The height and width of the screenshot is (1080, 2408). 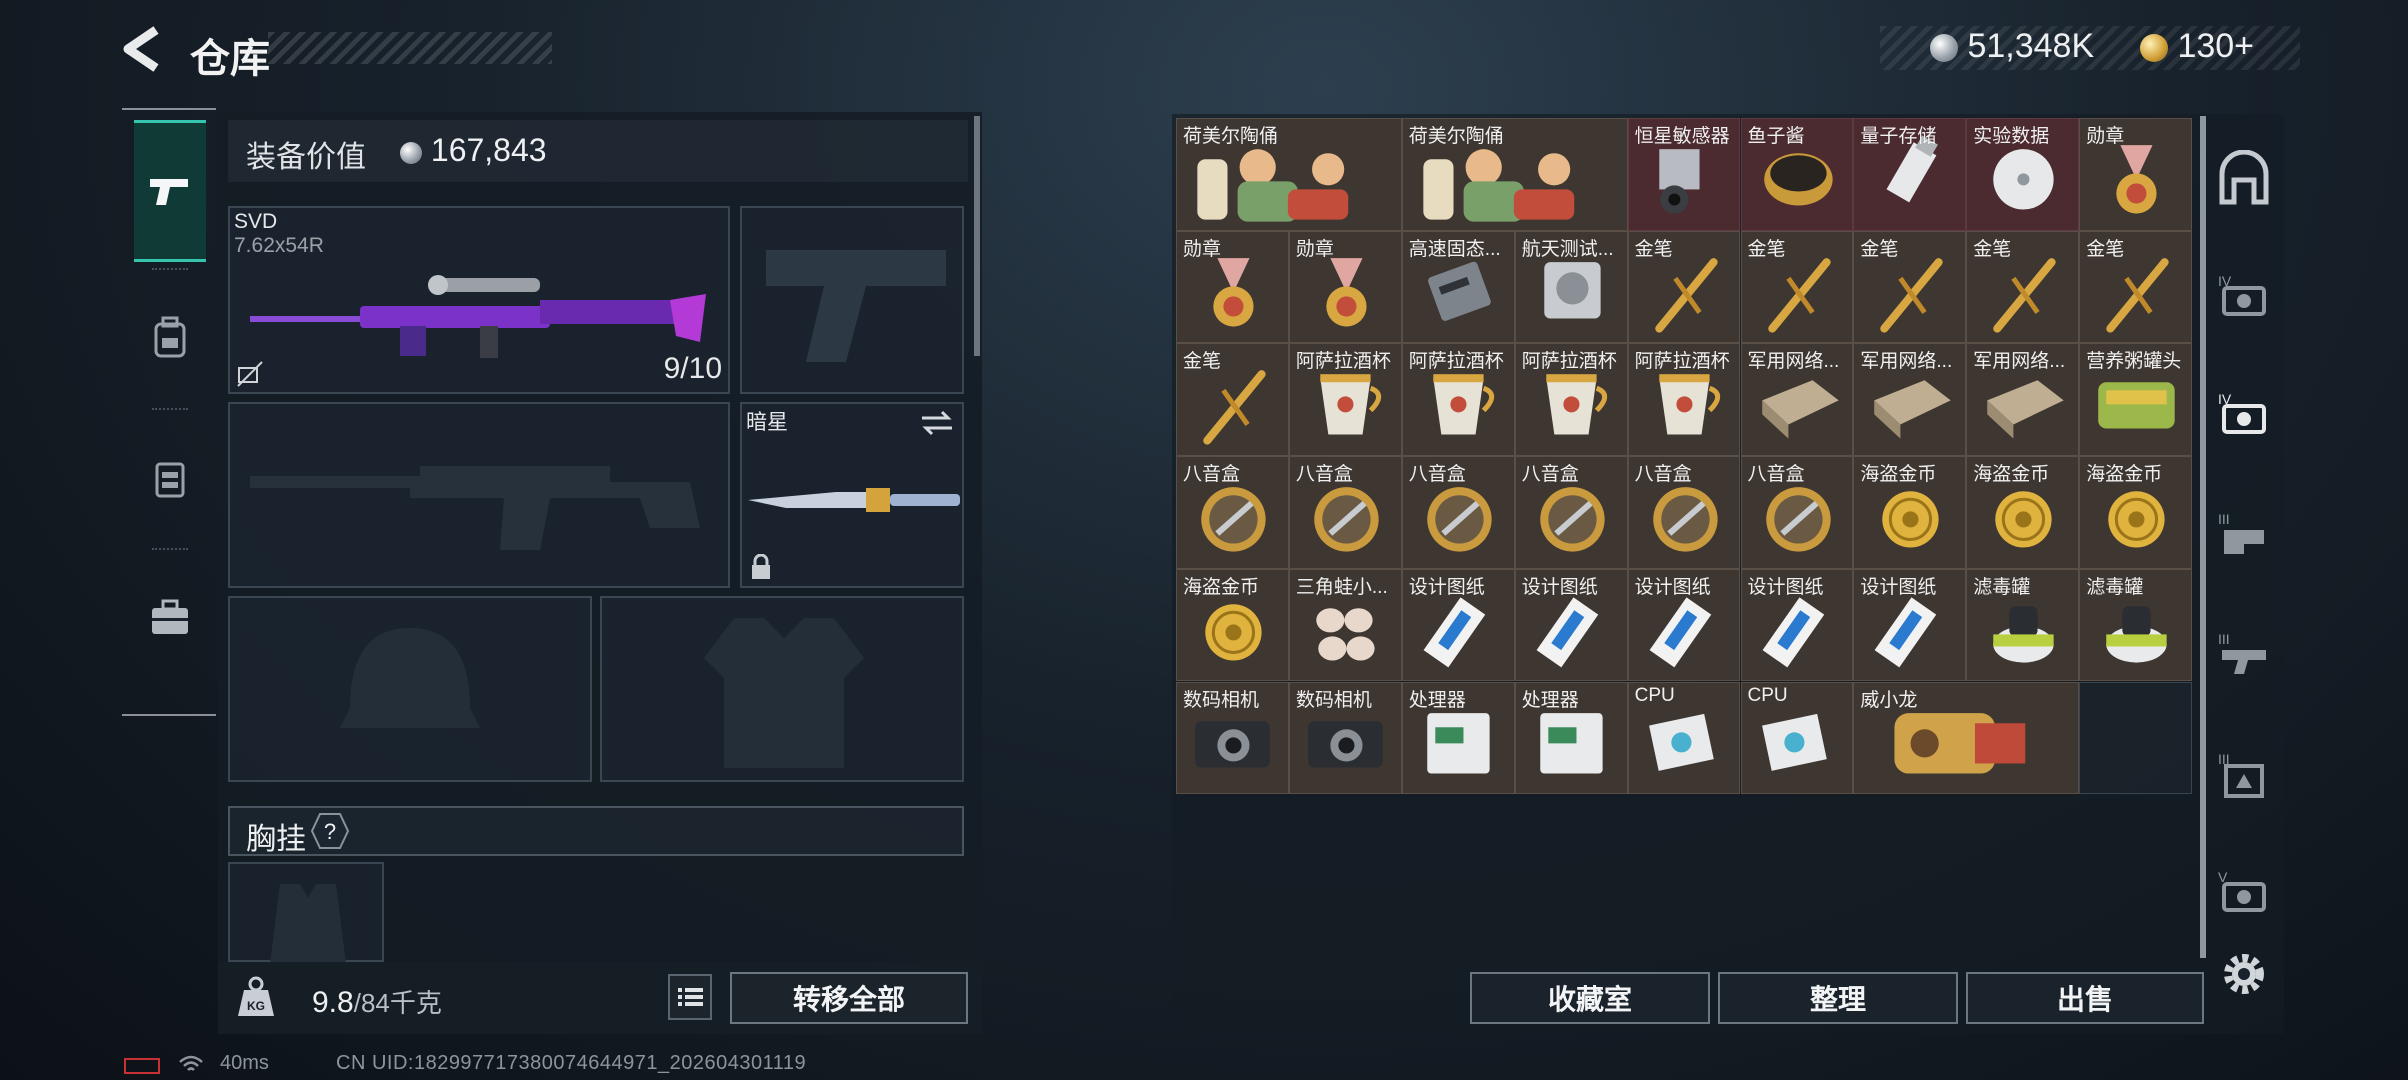 What do you see at coordinates (170, 478) in the screenshot?
I see `tab-vest` at bounding box center [170, 478].